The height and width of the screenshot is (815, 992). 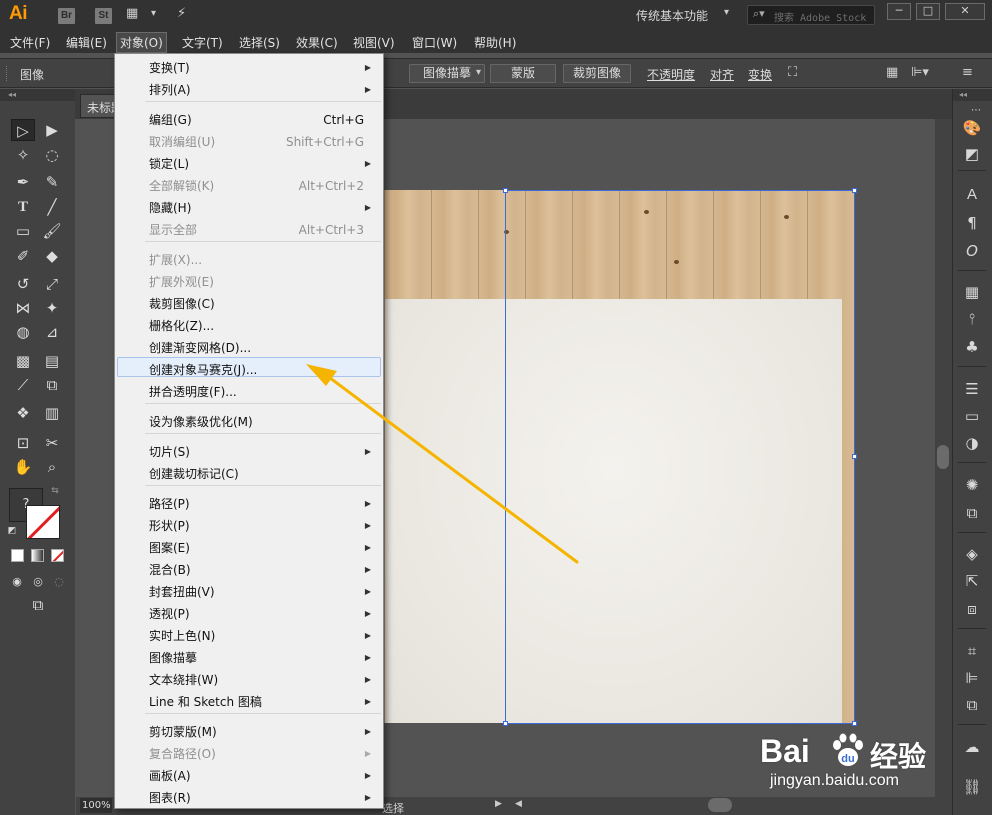 What do you see at coordinates (848, 749) in the screenshot?
I see `baidu-paw-icon: du` at bounding box center [848, 749].